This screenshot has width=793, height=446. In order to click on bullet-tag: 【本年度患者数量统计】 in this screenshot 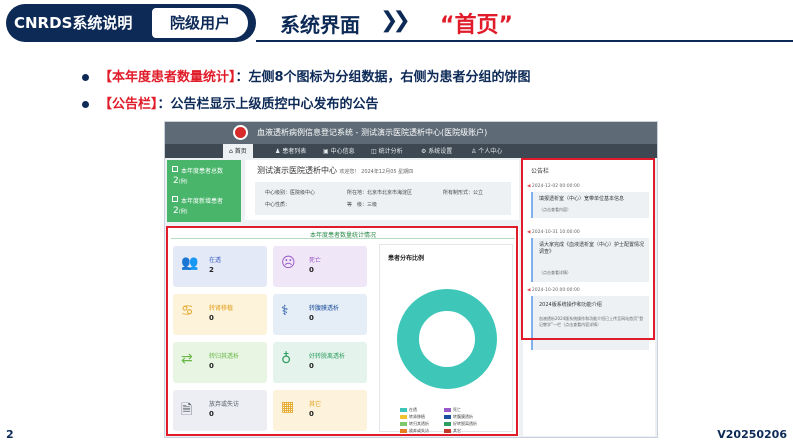, I will do `click(167, 77)`.